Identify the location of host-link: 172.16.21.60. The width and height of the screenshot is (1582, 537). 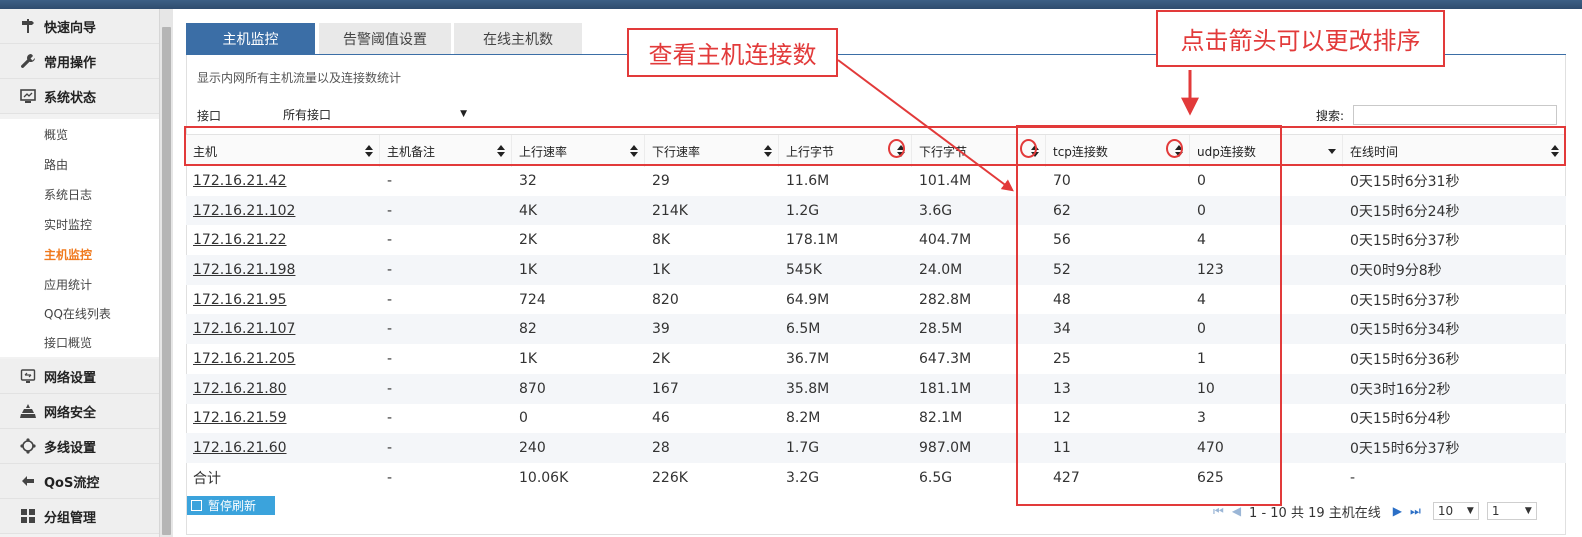
(283, 448).